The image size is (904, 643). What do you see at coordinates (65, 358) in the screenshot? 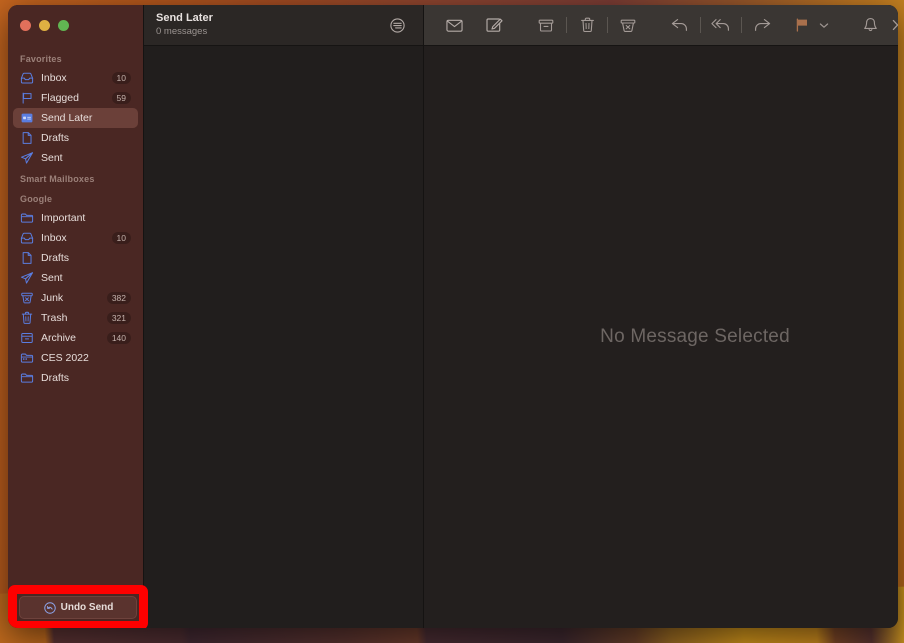
I see `sidebar-item-label: CES 2022` at bounding box center [65, 358].